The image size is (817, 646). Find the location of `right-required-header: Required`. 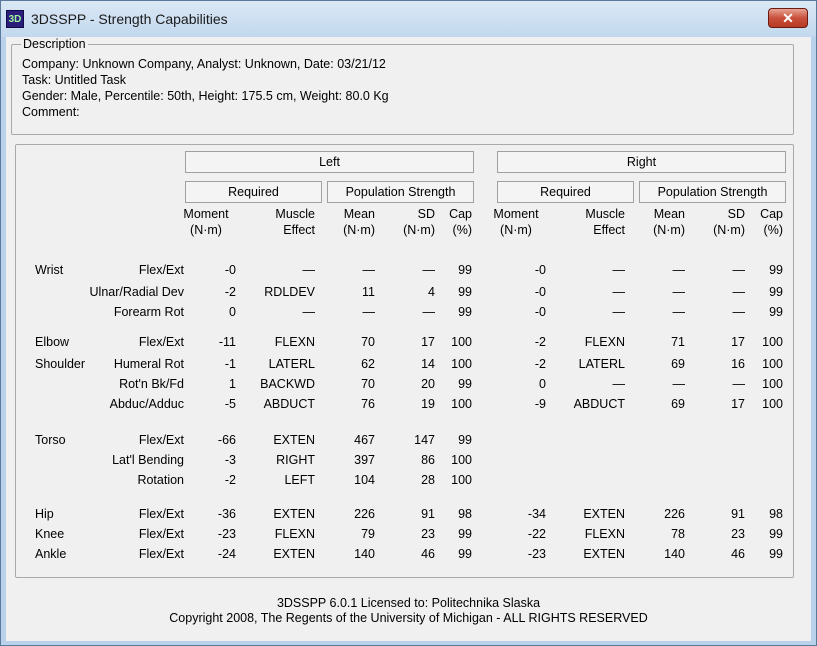

right-required-header: Required is located at coordinates (565, 192).